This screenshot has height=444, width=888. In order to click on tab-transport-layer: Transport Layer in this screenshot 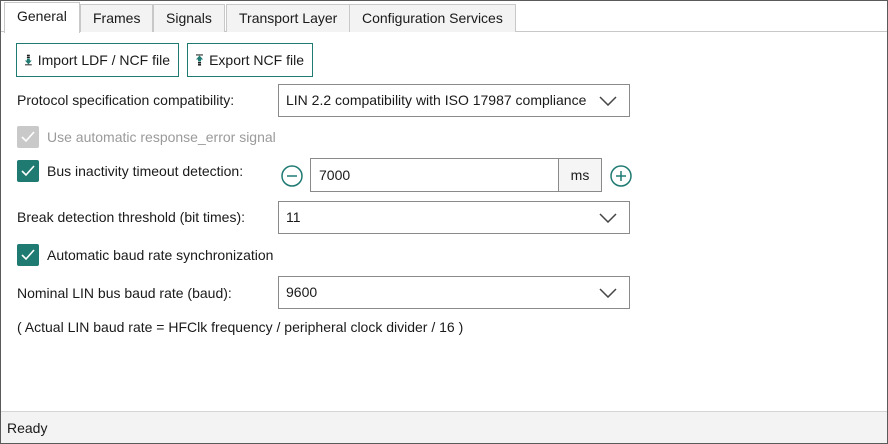, I will do `click(288, 18)`.